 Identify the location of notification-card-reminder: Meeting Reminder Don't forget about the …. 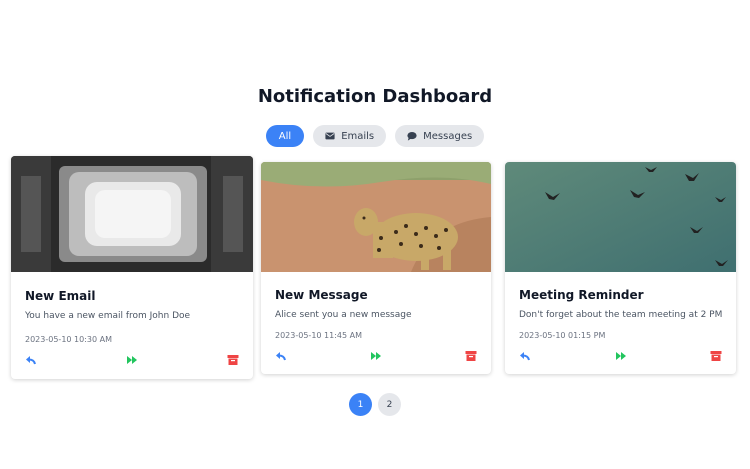
(620, 268).